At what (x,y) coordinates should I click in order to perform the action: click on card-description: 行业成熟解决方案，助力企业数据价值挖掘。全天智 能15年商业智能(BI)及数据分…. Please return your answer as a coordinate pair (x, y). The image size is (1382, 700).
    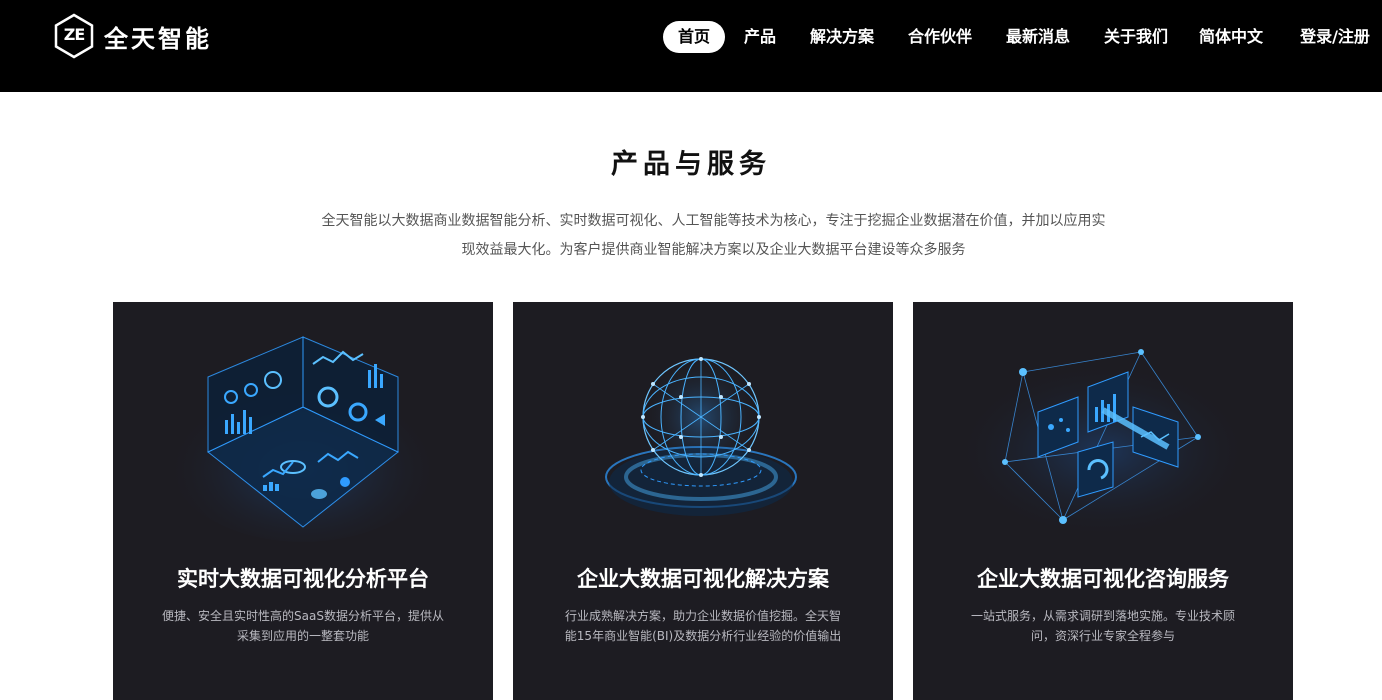
    Looking at the image, I should click on (703, 626).